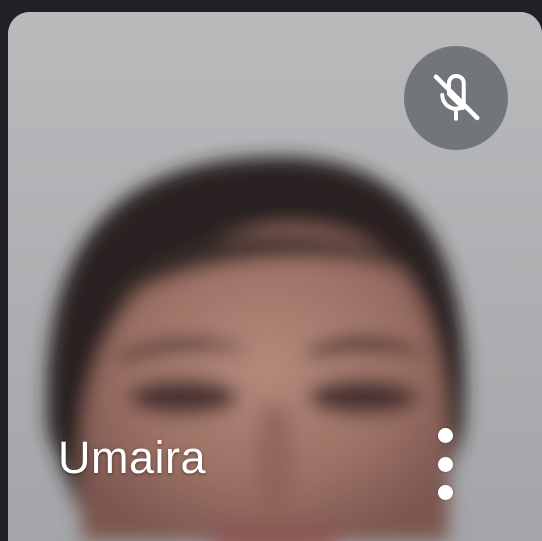 Image resolution: width=542 pixels, height=541 pixels. Describe the element at coordinates (132, 457) in the screenshot. I see `participant-name-label: Umaira` at that location.